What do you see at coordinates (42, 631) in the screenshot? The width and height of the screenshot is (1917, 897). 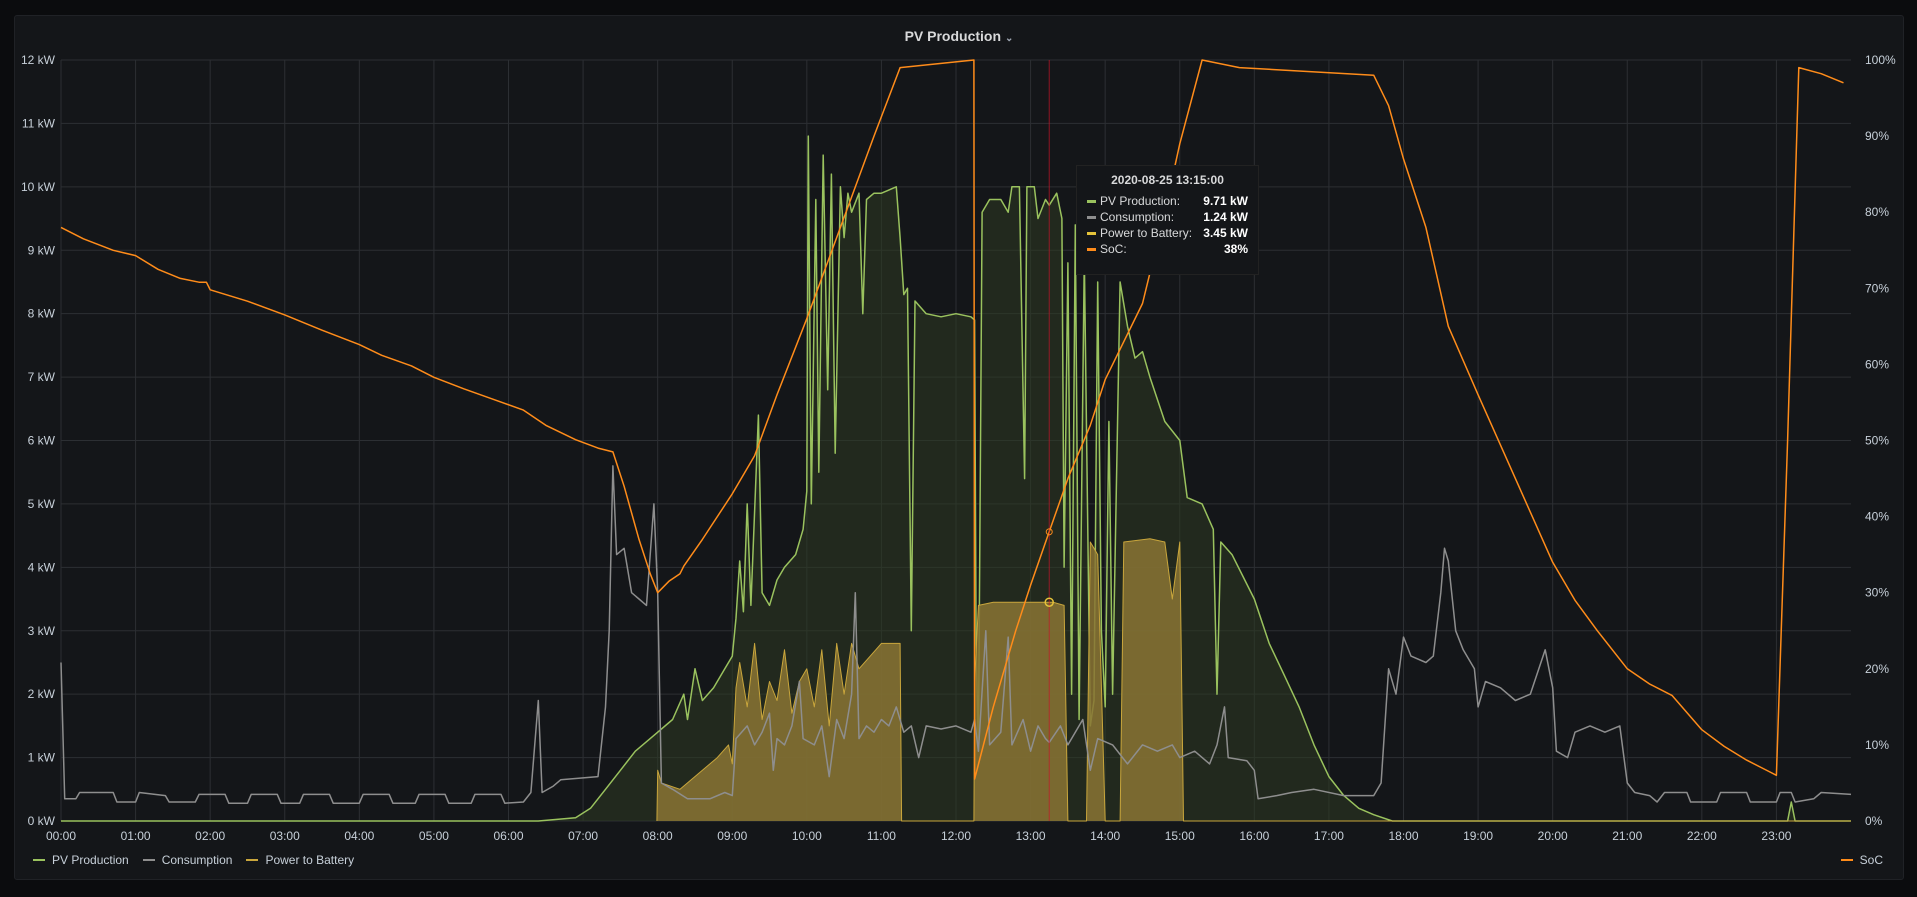 I see `y-left-tick-label: 3 kW` at bounding box center [42, 631].